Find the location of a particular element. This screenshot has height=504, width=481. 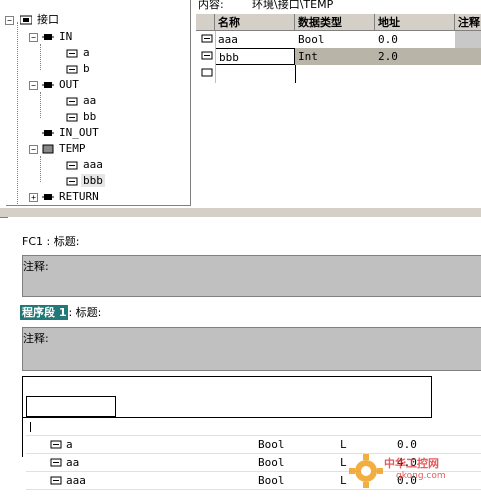

tree-label: OUT is located at coordinates (69, 84).